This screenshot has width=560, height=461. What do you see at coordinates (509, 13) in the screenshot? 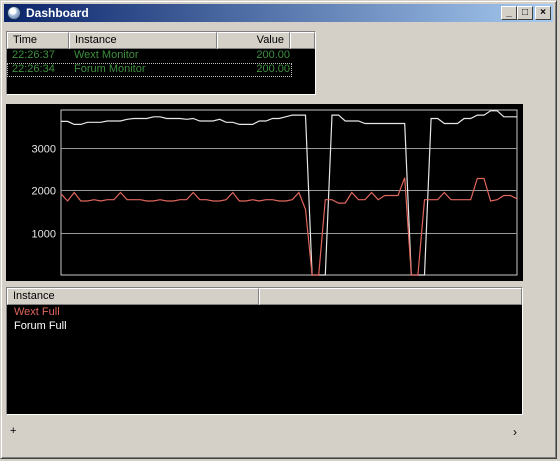
I see `minimize-button: _` at bounding box center [509, 13].